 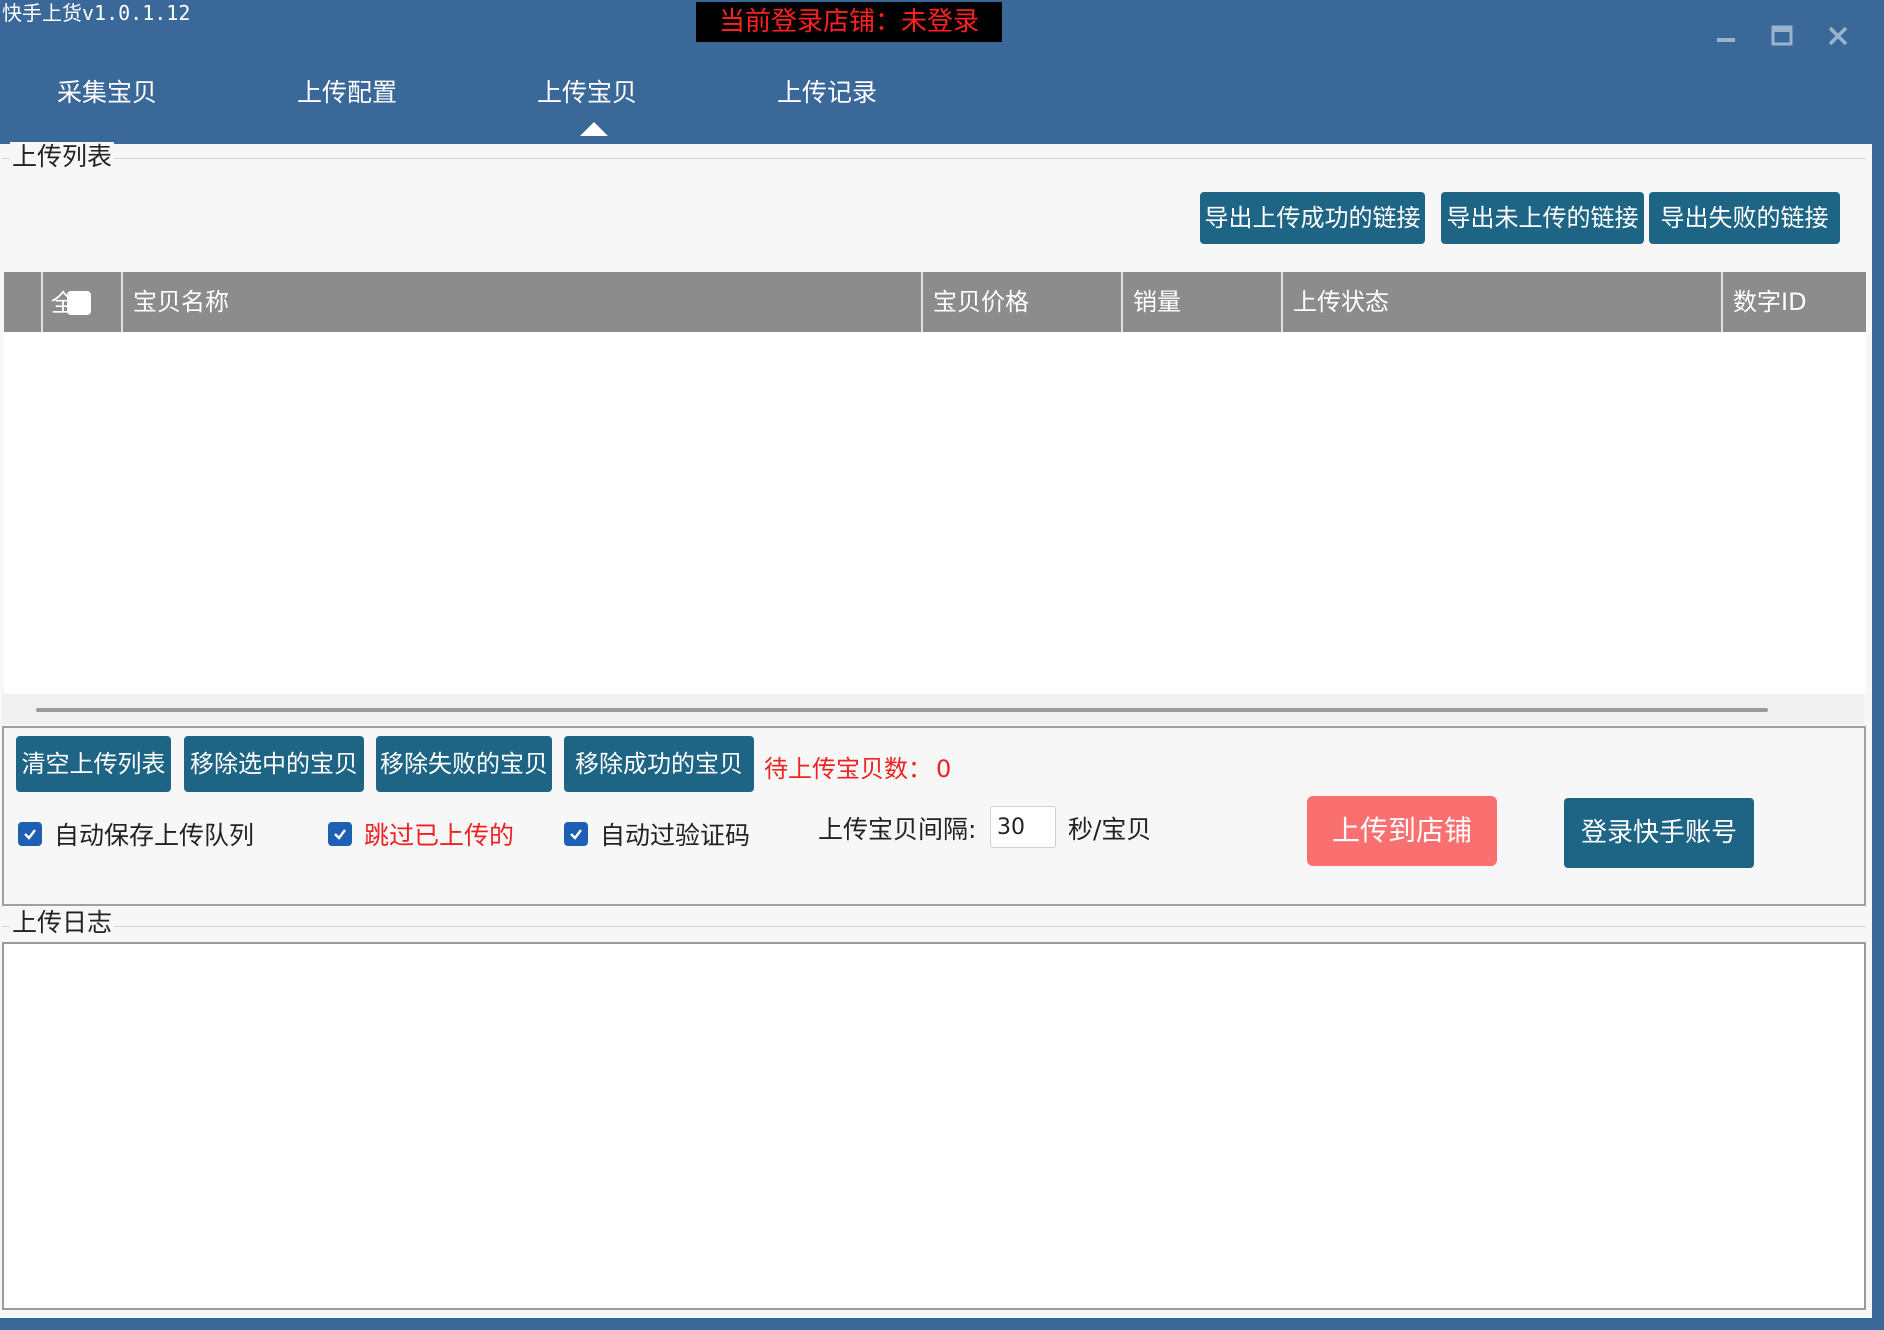 I want to click on column-header-sales: 销量, so click(x=1201, y=302).